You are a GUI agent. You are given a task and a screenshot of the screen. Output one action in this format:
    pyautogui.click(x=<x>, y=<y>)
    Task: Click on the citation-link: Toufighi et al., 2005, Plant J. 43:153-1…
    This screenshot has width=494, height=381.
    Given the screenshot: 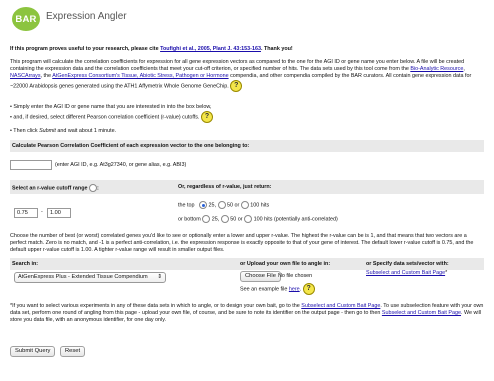 What is the action you would take?
    pyautogui.click(x=210, y=49)
    